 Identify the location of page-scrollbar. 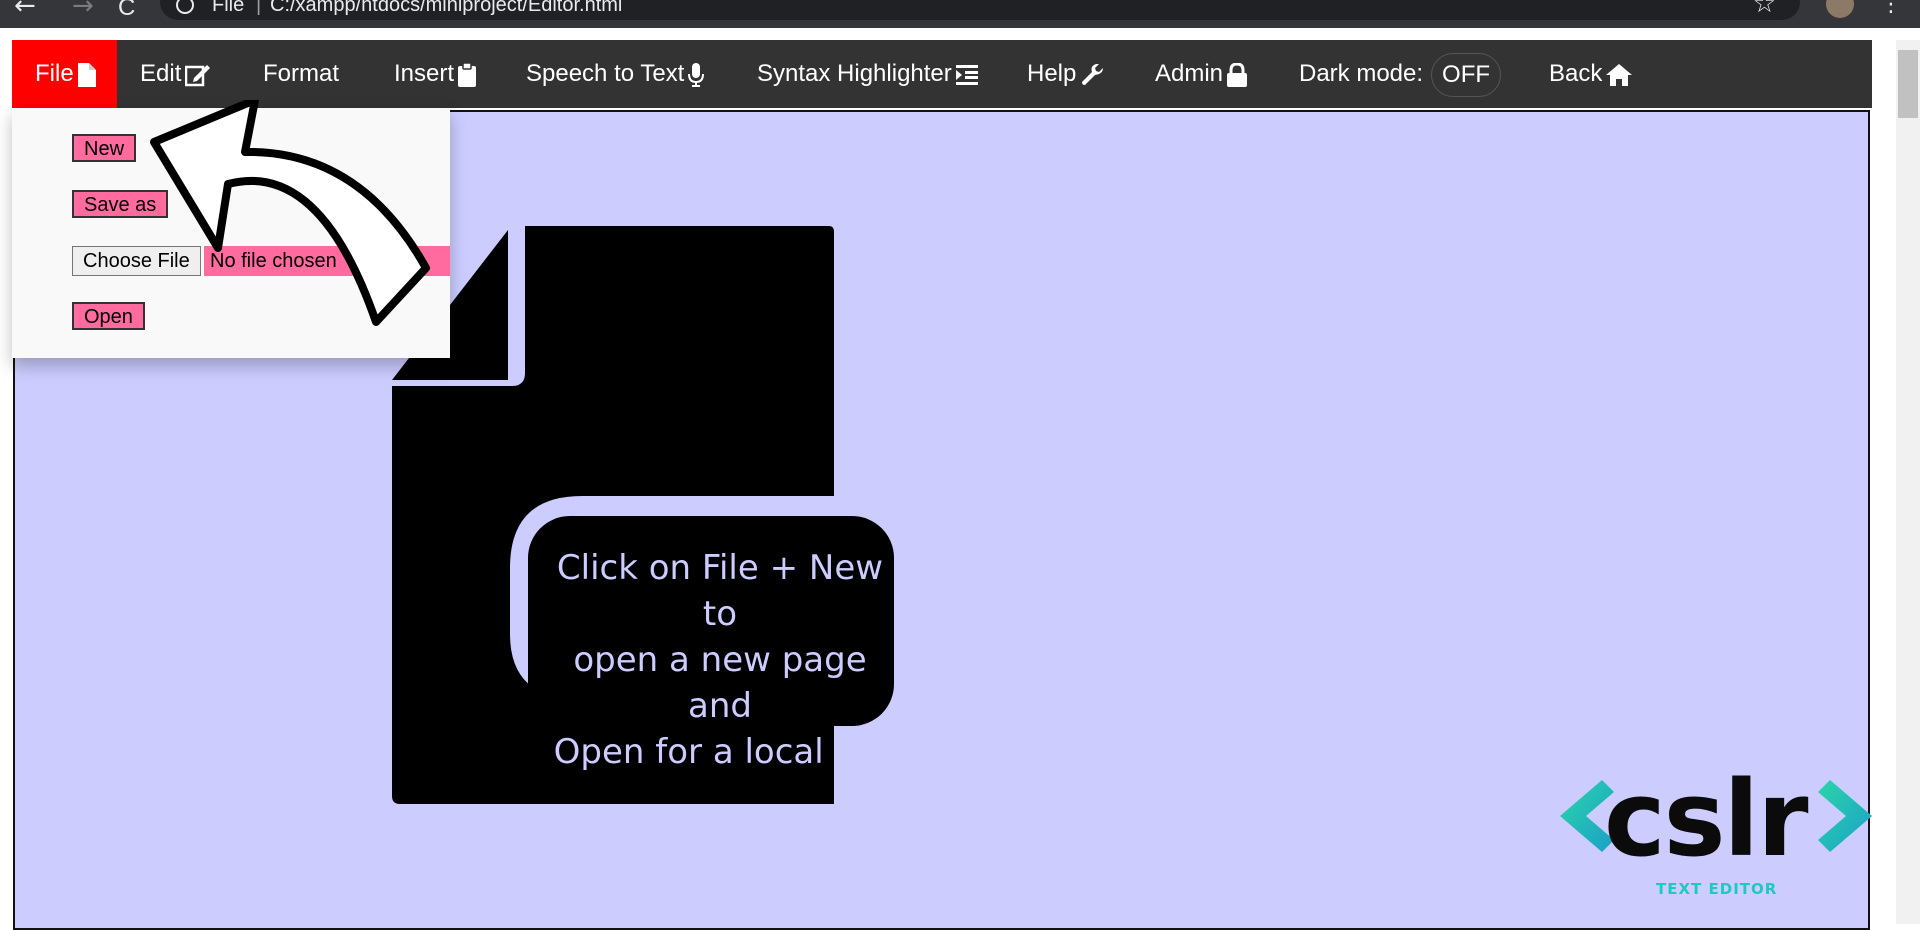
(1908, 482).